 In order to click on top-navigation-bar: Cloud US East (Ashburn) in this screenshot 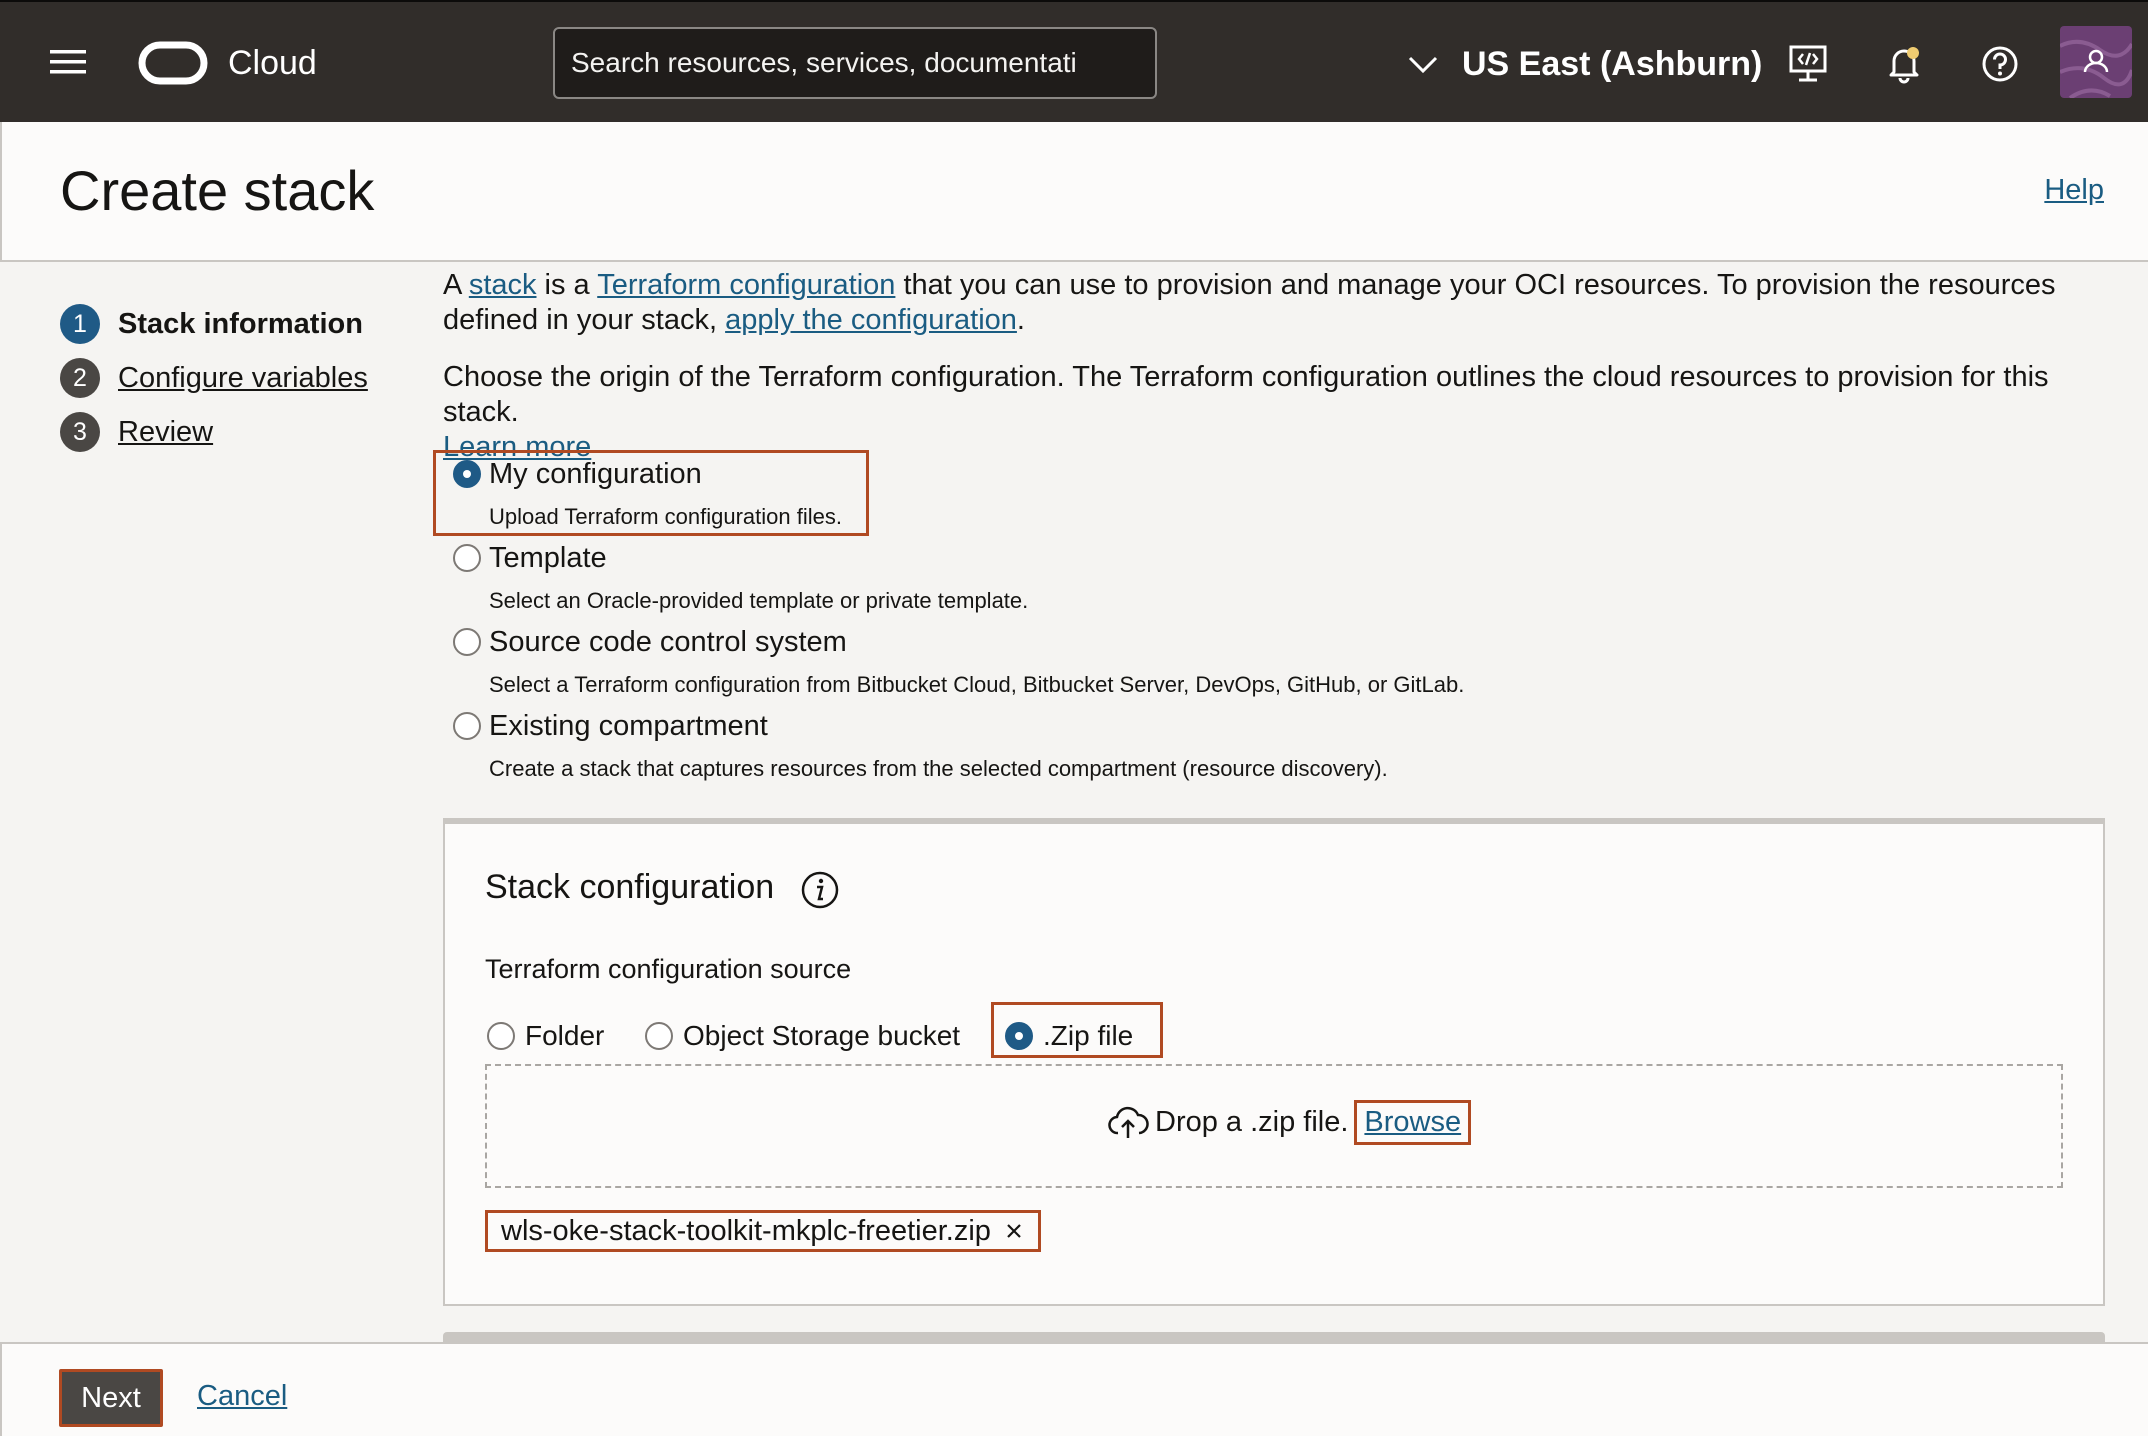, I will do `click(1074, 61)`.